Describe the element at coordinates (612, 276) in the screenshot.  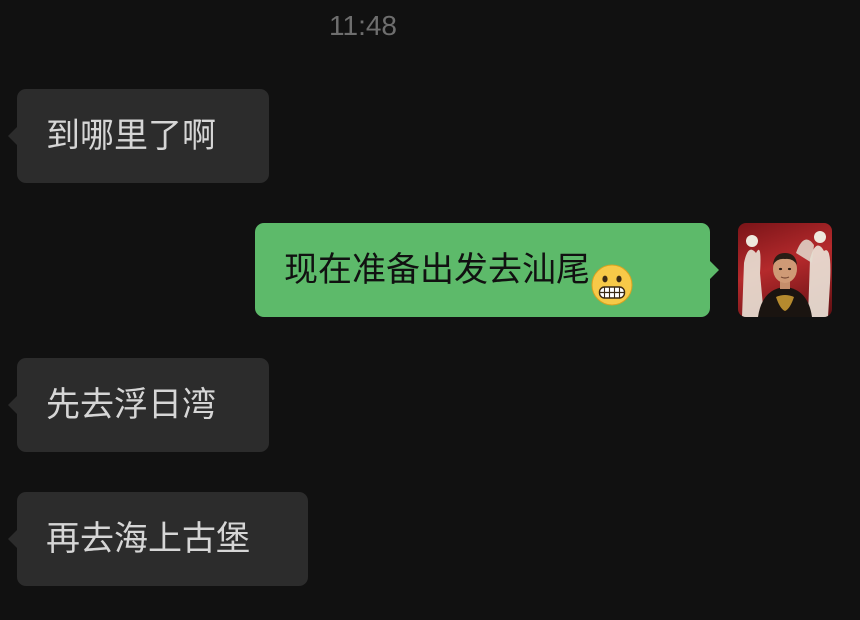
I see `grimacing-face-emoji-icon` at that location.